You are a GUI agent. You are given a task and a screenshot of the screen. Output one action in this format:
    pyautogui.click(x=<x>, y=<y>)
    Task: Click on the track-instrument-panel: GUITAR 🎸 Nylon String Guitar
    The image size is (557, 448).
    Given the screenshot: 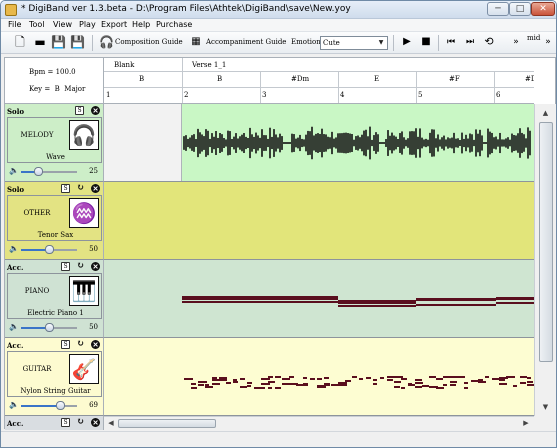 What is the action you would take?
    pyautogui.click(x=54, y=374)
    